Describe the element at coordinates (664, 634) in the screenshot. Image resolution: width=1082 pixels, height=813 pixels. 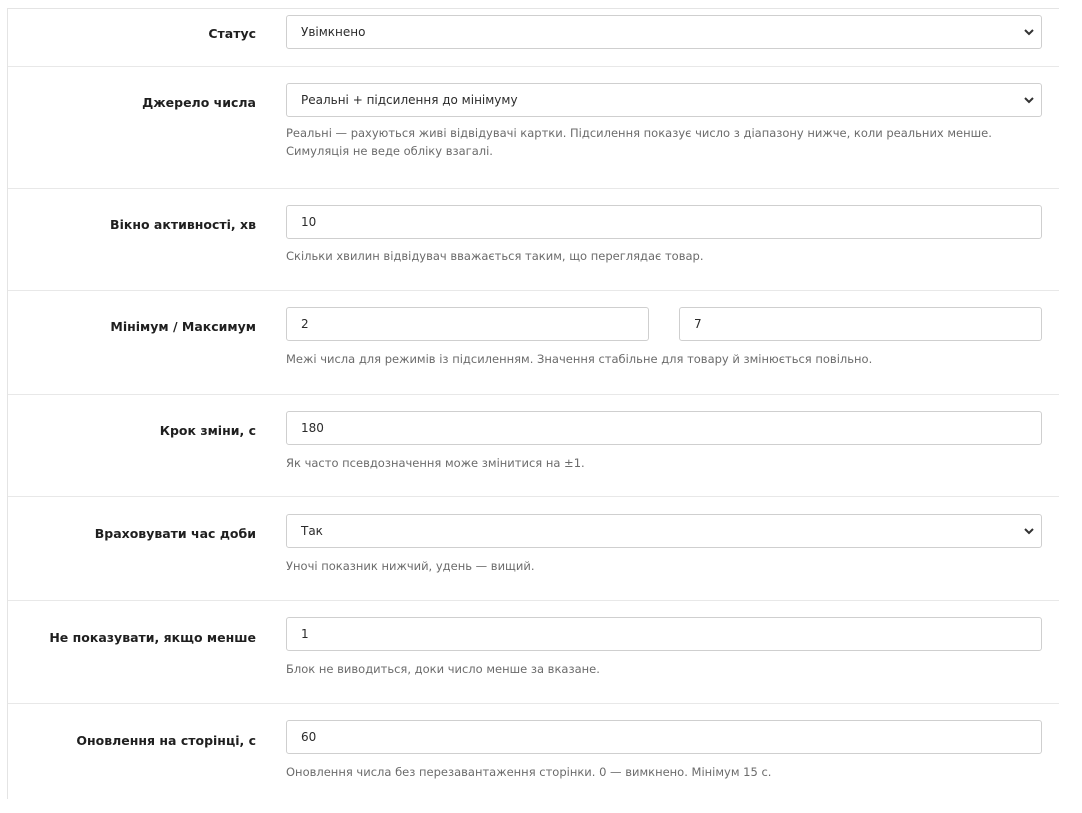
I see `threshold-input: 1` at that location.